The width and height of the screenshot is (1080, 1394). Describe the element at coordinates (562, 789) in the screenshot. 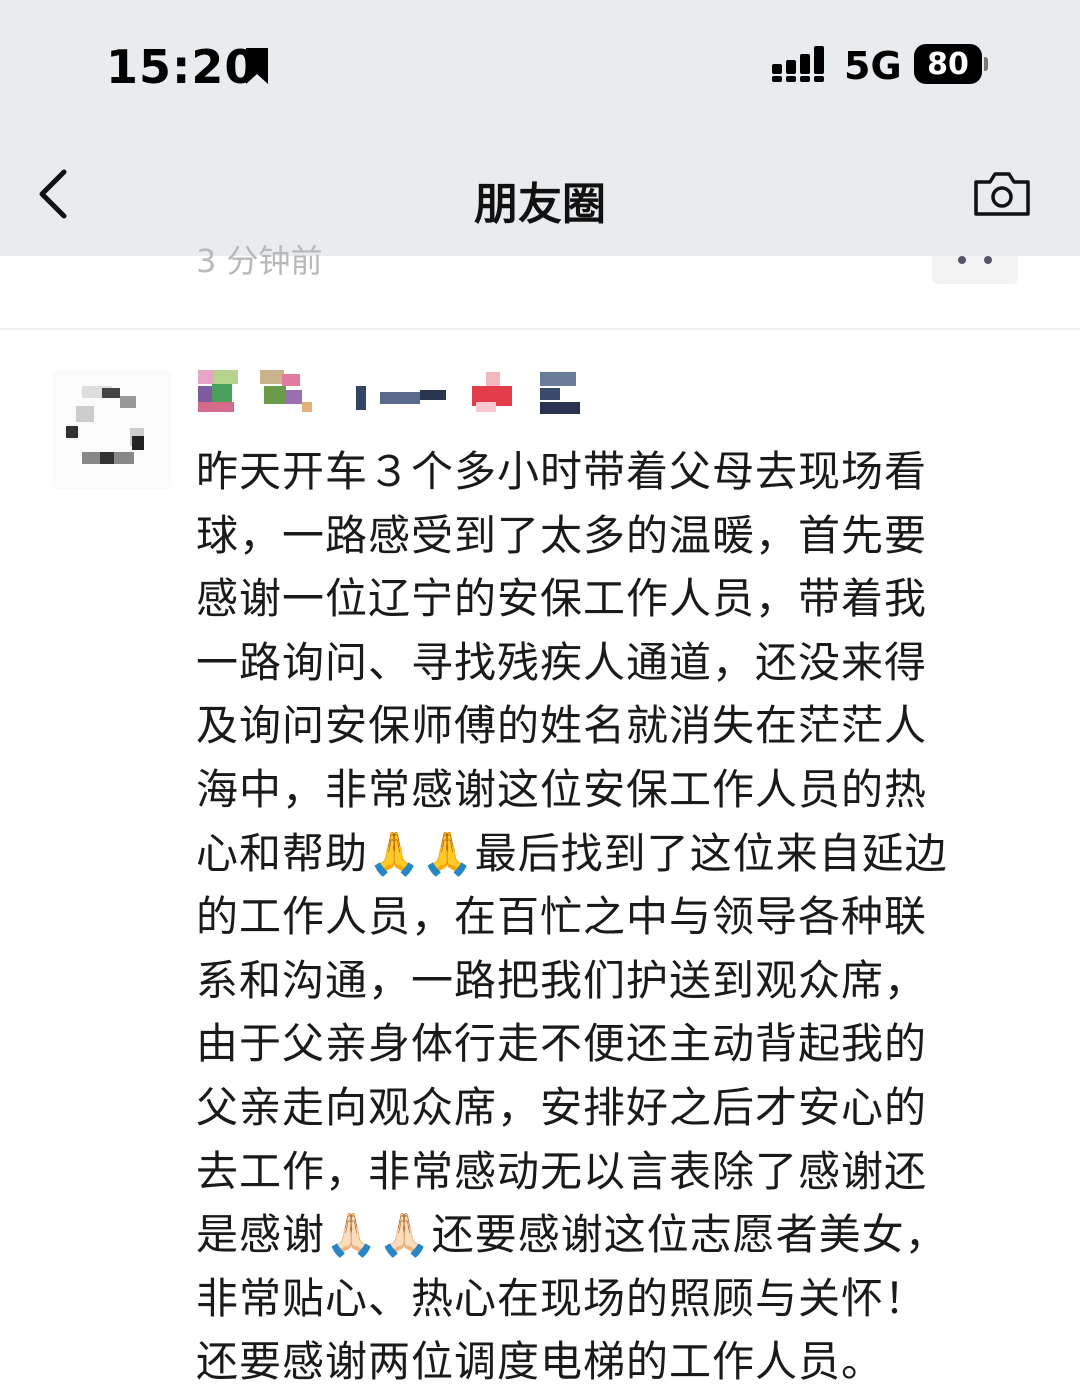

I see `post-line: 海中，非常感谢这位安保工作人员的热` at that location.